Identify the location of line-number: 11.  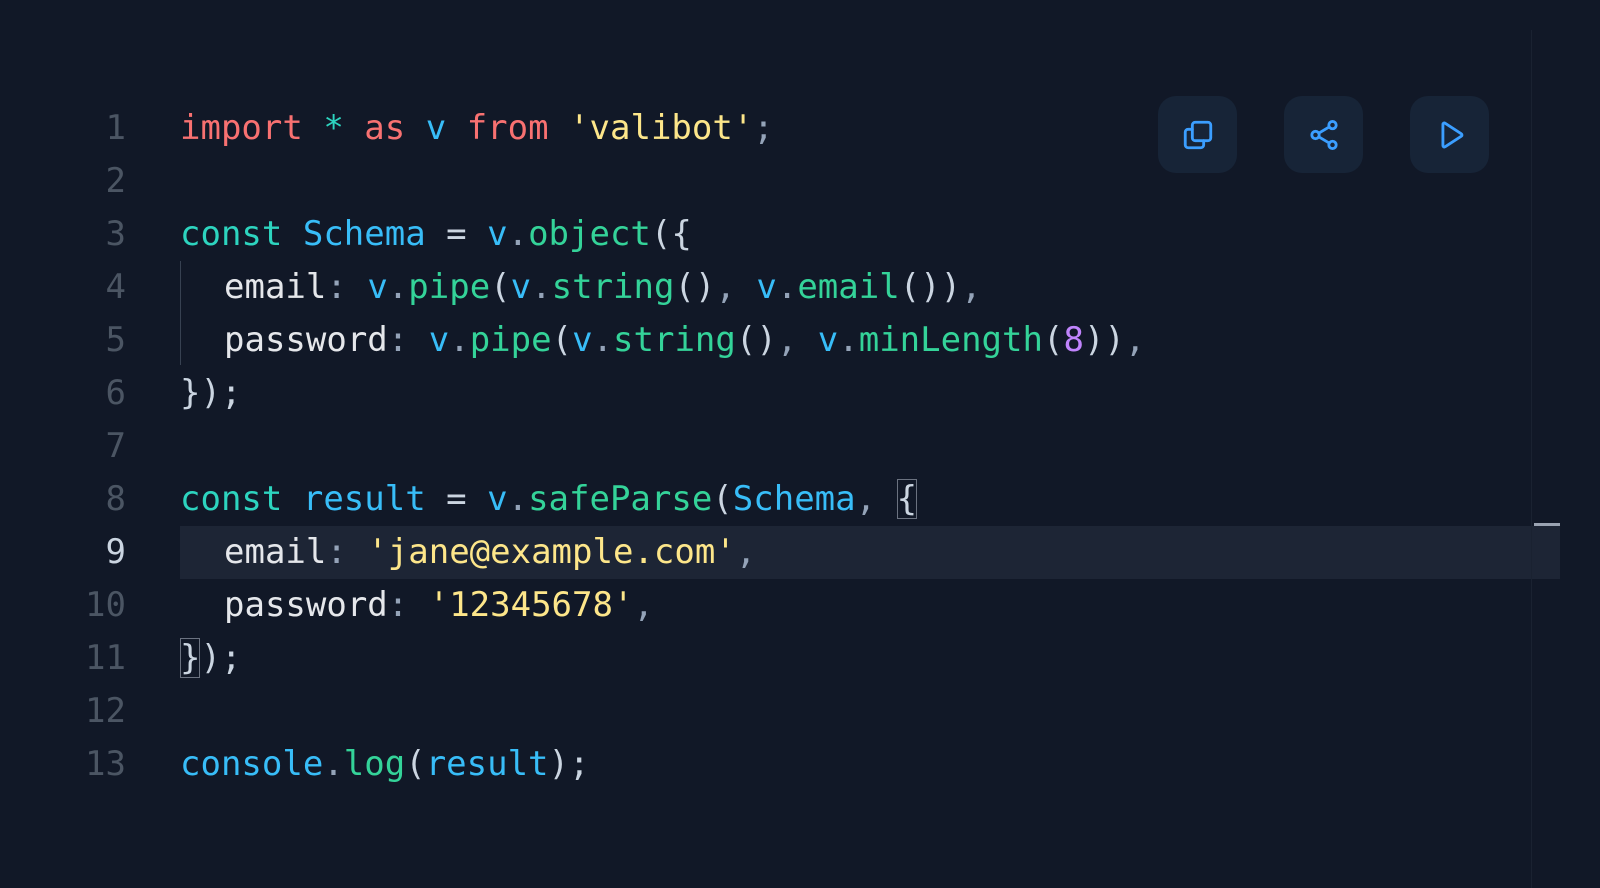
(105, 658).